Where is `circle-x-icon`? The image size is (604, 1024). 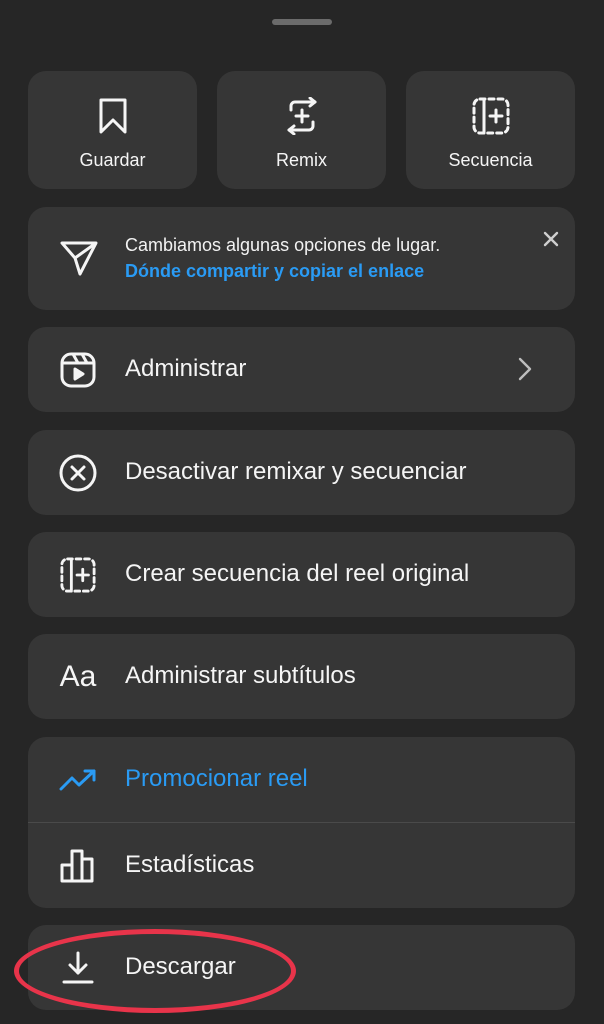 circle-x-icon is located at coordinates (78, 473).